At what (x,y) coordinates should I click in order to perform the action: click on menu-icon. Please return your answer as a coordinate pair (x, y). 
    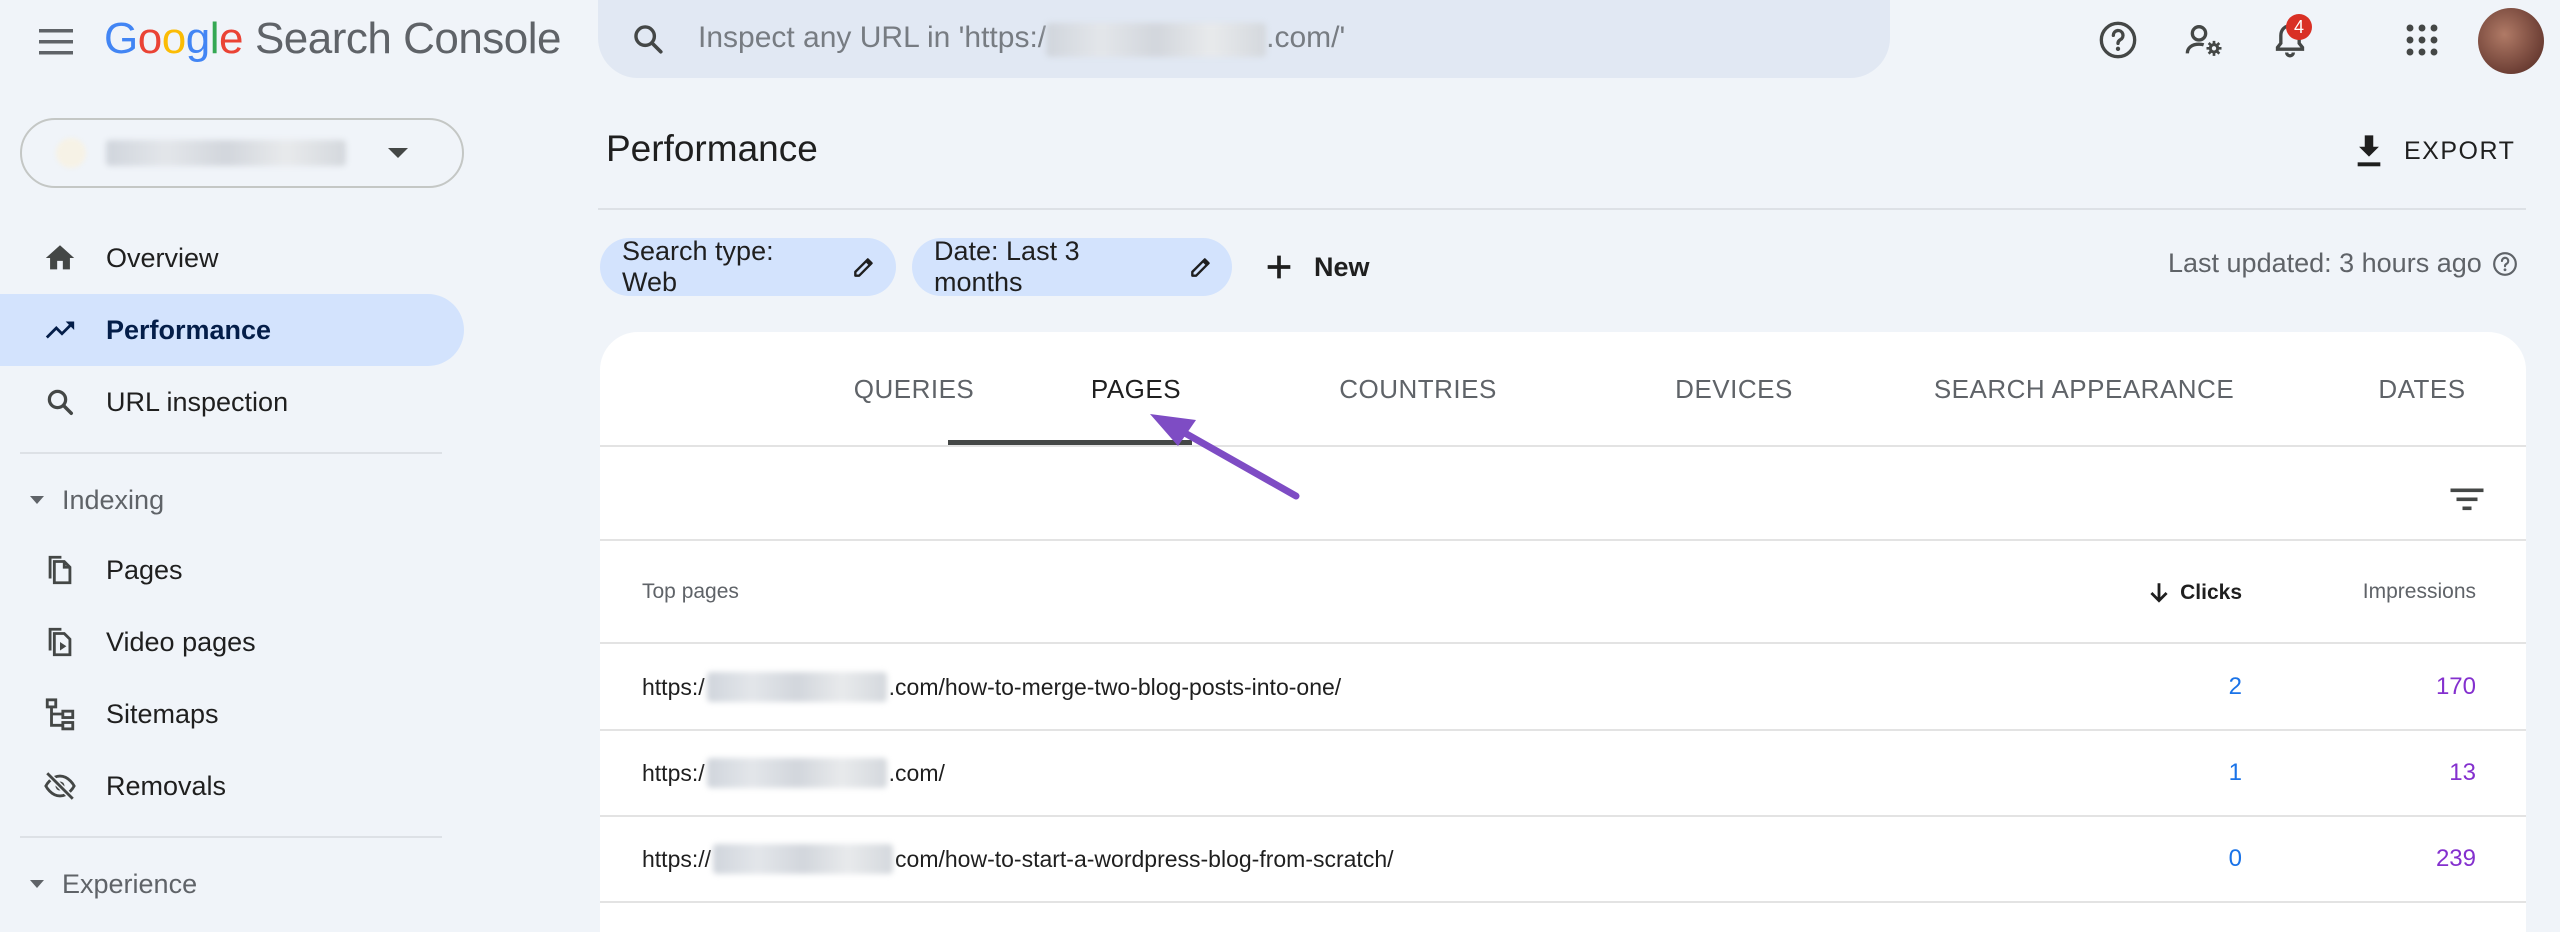
    Looking at the image, I should click on (56, 42).